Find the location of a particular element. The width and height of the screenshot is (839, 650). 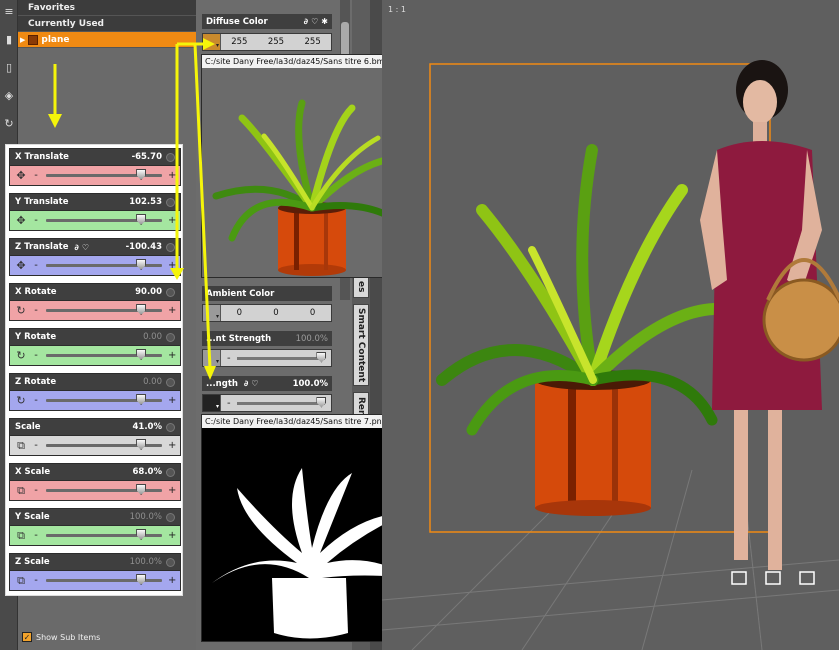

param-value: 41.0% is located at coordinates (148, 427).